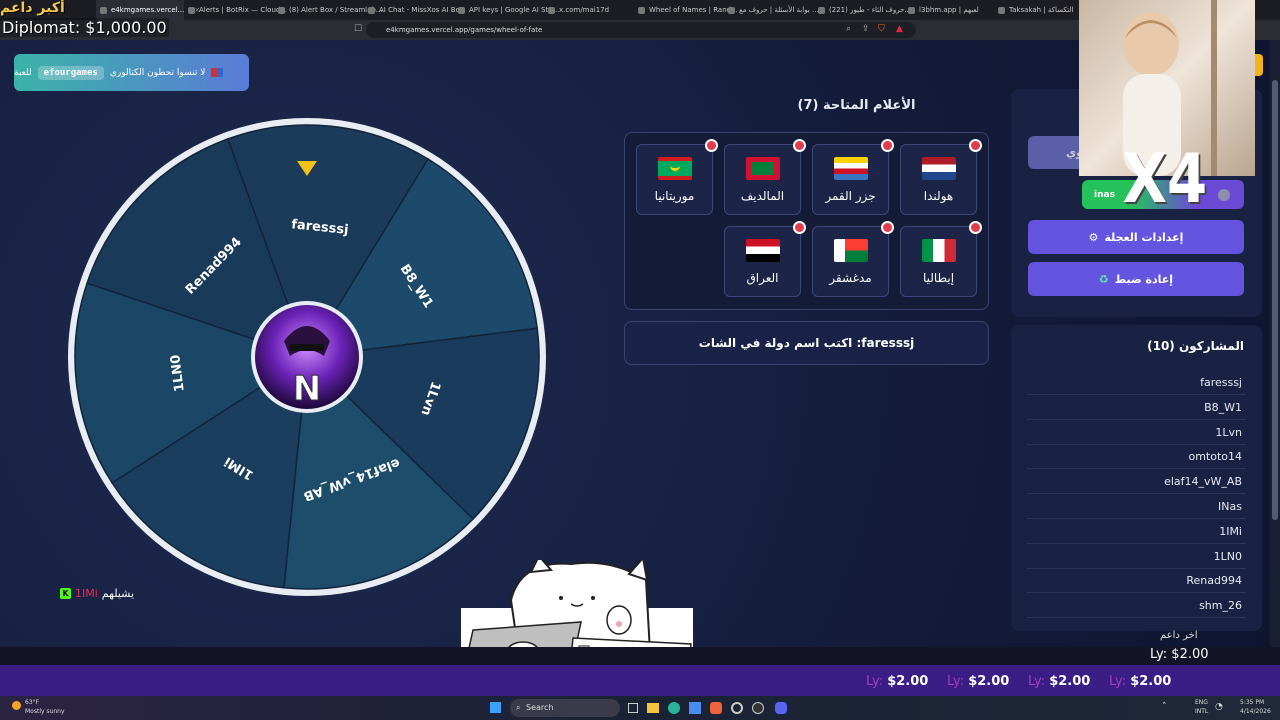  Describe the element at coordinates (781, 708) in the screenshot. I see `discord-icon` at that location.